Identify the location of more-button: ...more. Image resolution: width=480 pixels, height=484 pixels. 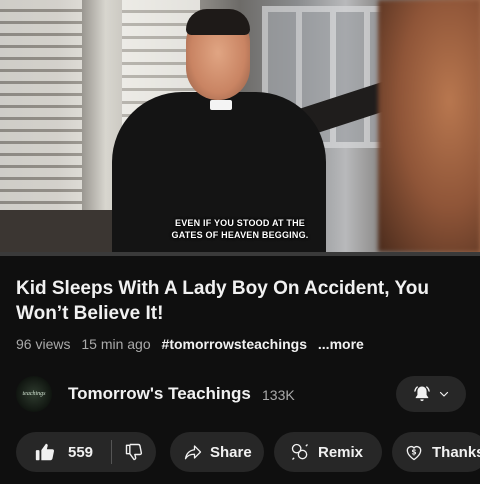
(341, 344).